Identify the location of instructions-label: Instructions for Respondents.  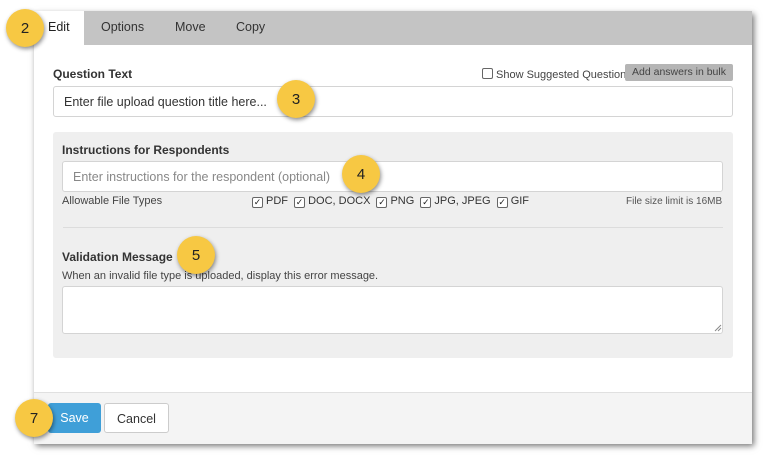
(146, 150).